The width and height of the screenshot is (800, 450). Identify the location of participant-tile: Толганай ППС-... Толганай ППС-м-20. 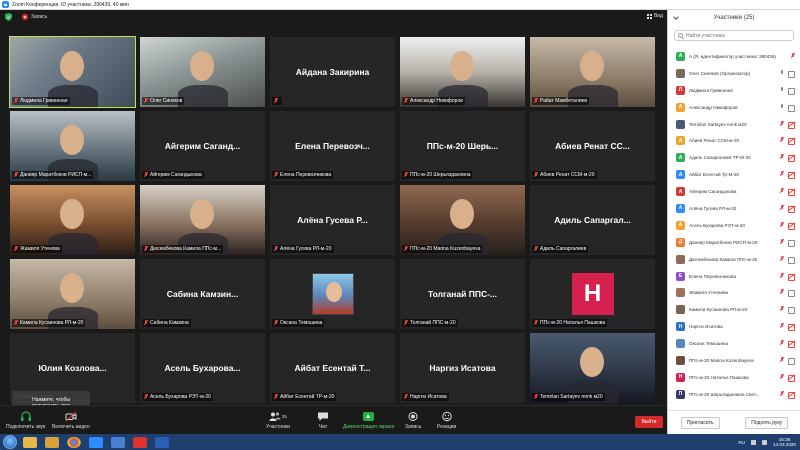
(462, 294).